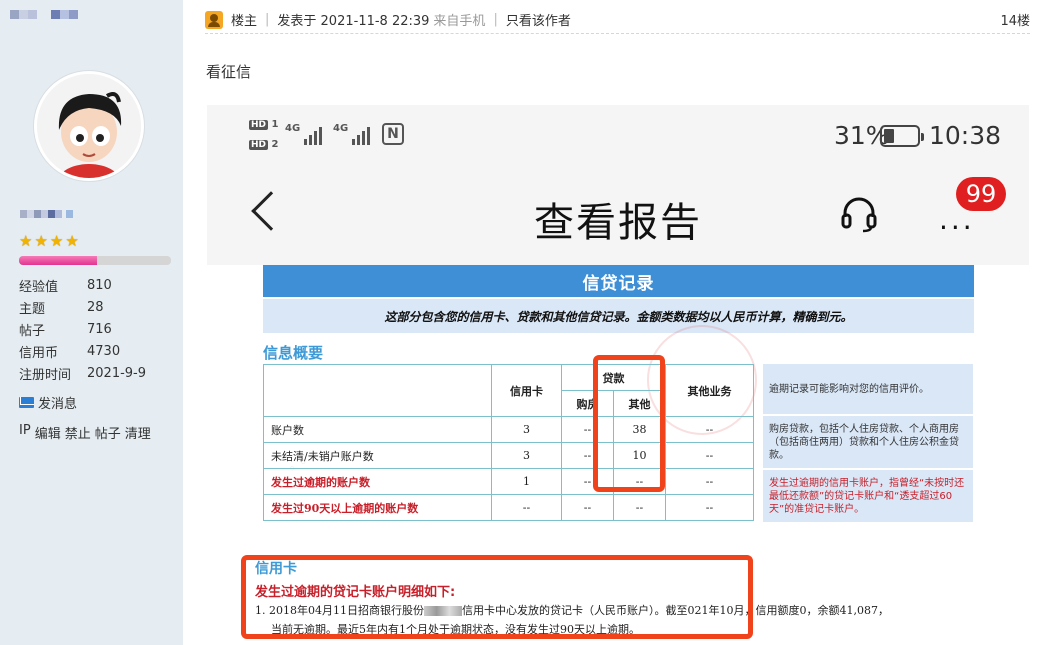 Image resolution: width=1049 pixels, height=645 pixels. I want to click on report-title: 查看报告, so click(618, 223).